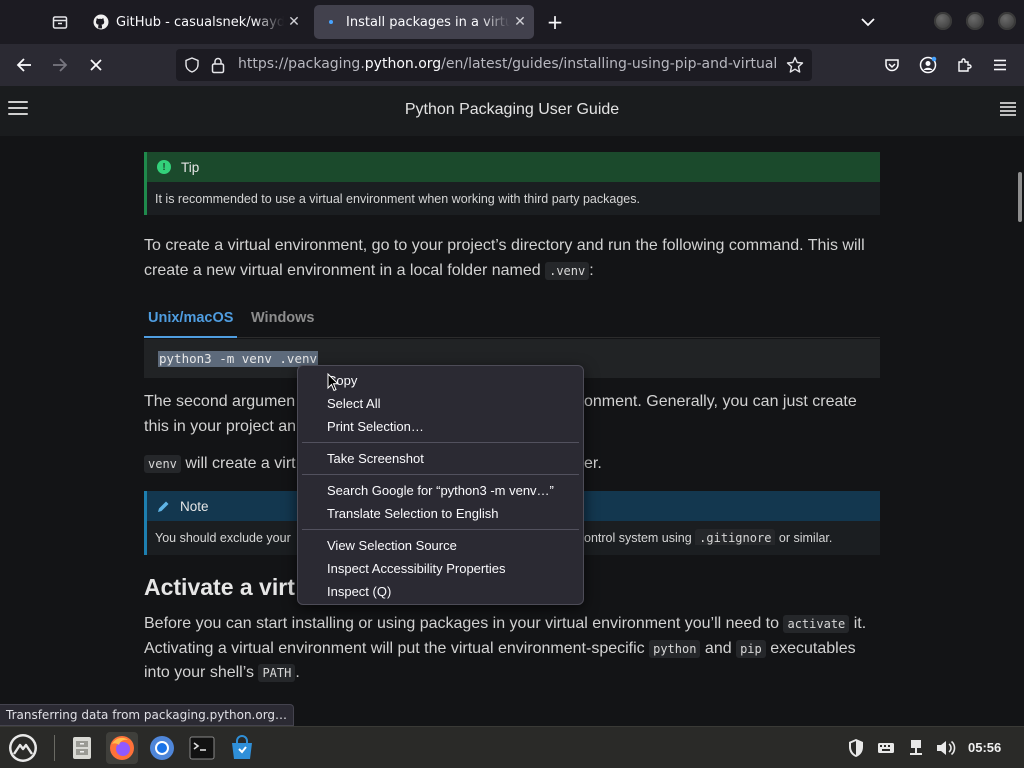 This screenshot has height=768, width=1024. I want to click on file-manager-icon, so click(82, 748).